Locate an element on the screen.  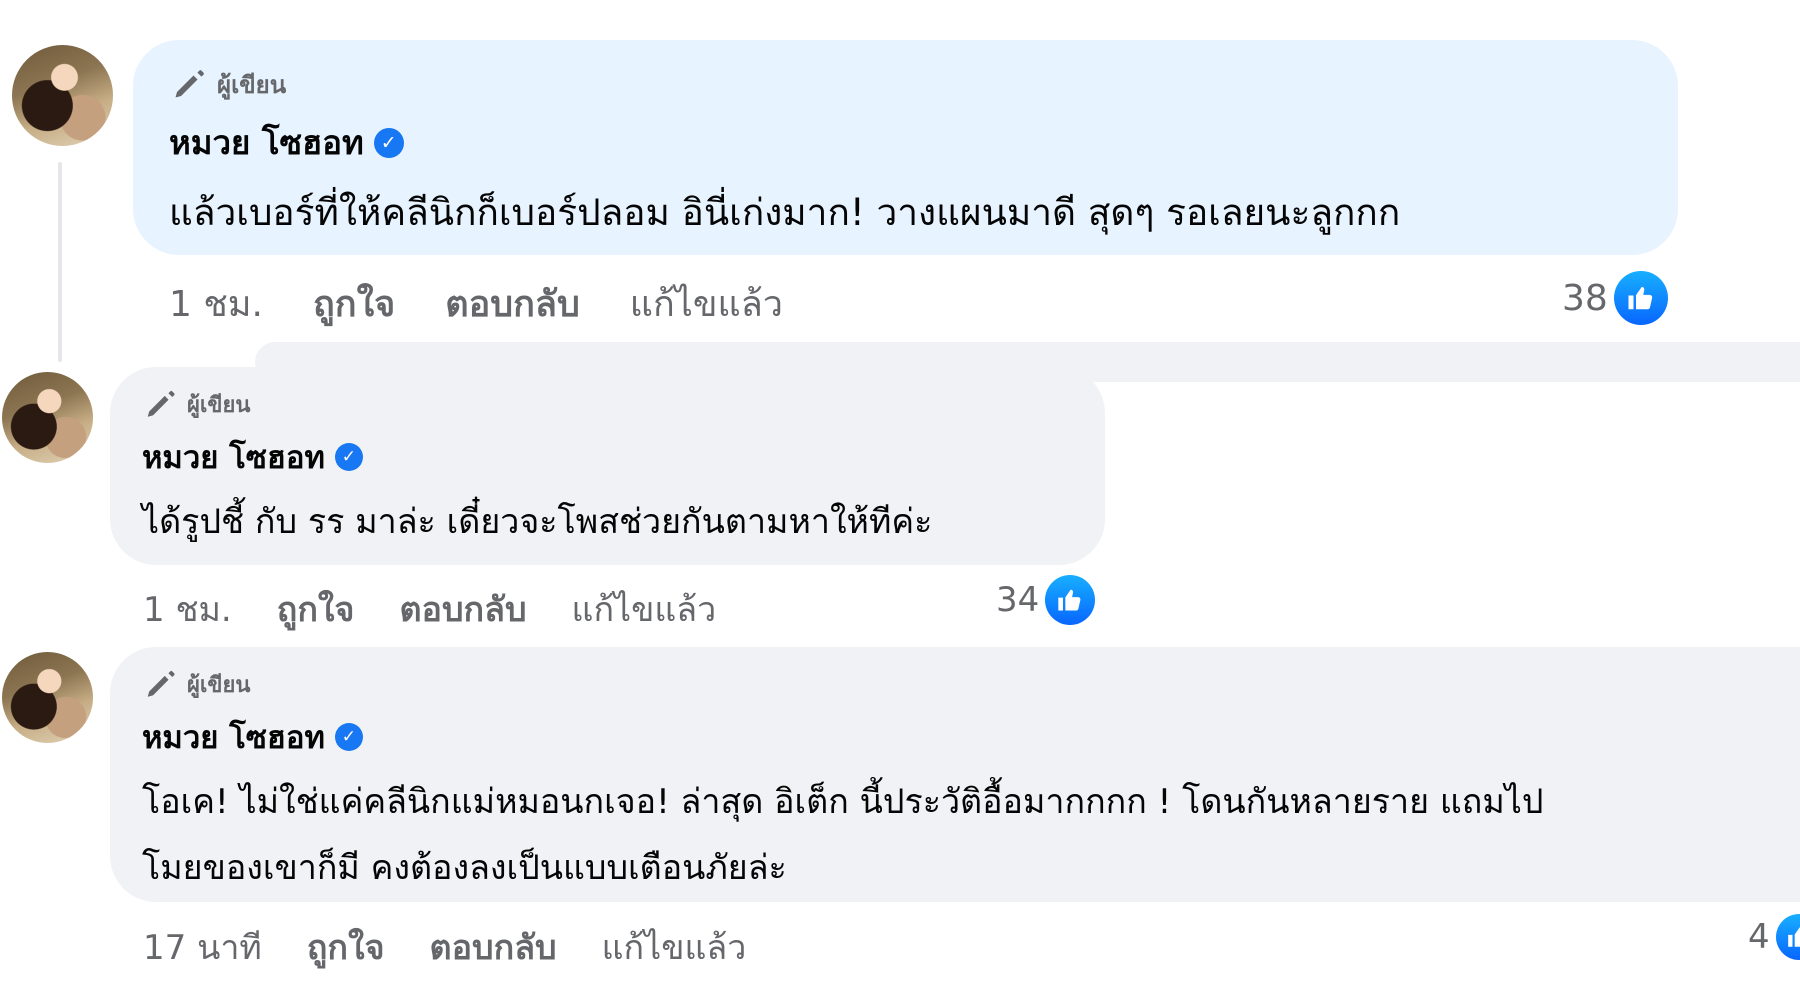
comment-actions: 17 นาที ถูกใจ ตอบกลับ แก้ไขแล้ว is located at coordinates (444, 947).